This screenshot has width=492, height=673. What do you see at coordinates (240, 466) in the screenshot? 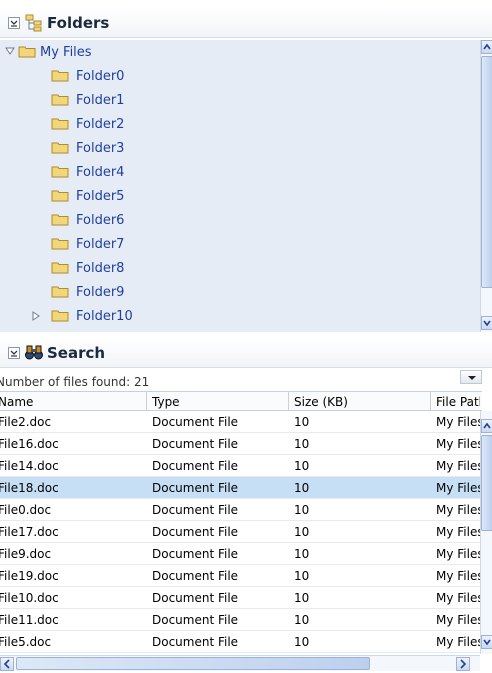
I see `table-row: File14.doc Document File 10 My Files` at bounding box center [240, 466].